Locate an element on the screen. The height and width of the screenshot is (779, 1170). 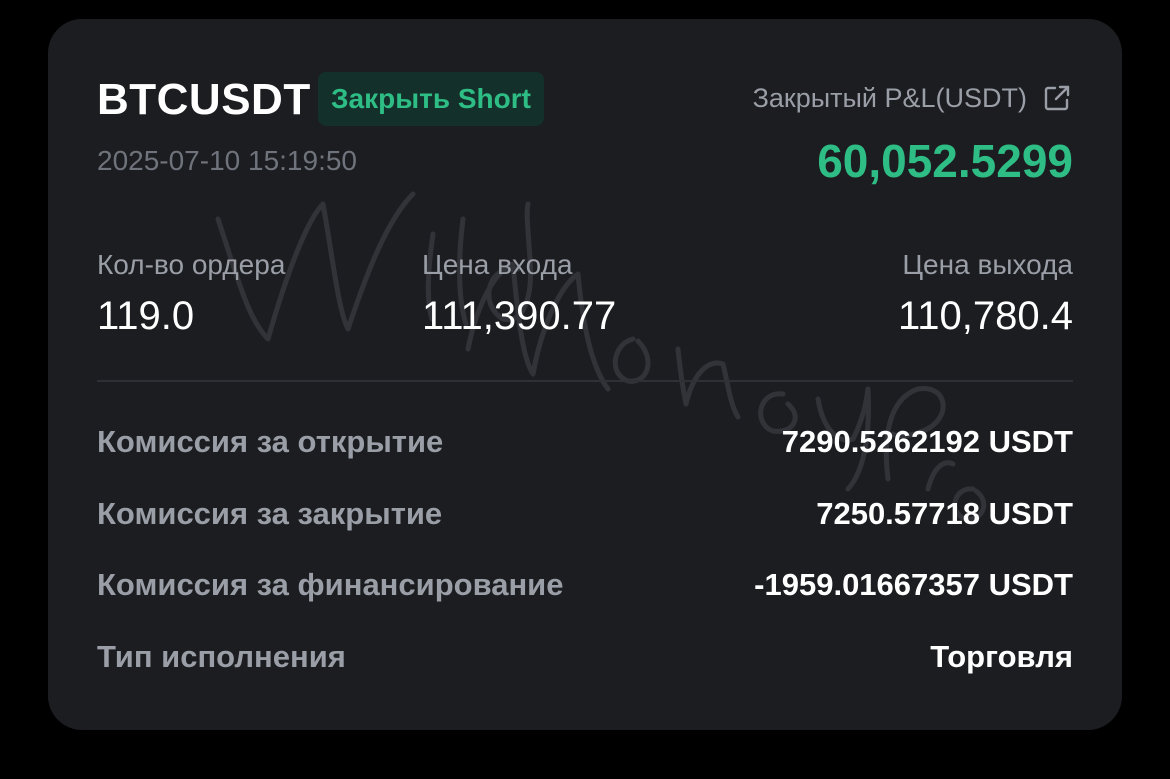
detail-label: Комиссия за закрытие is located at coordinates (270, 513).